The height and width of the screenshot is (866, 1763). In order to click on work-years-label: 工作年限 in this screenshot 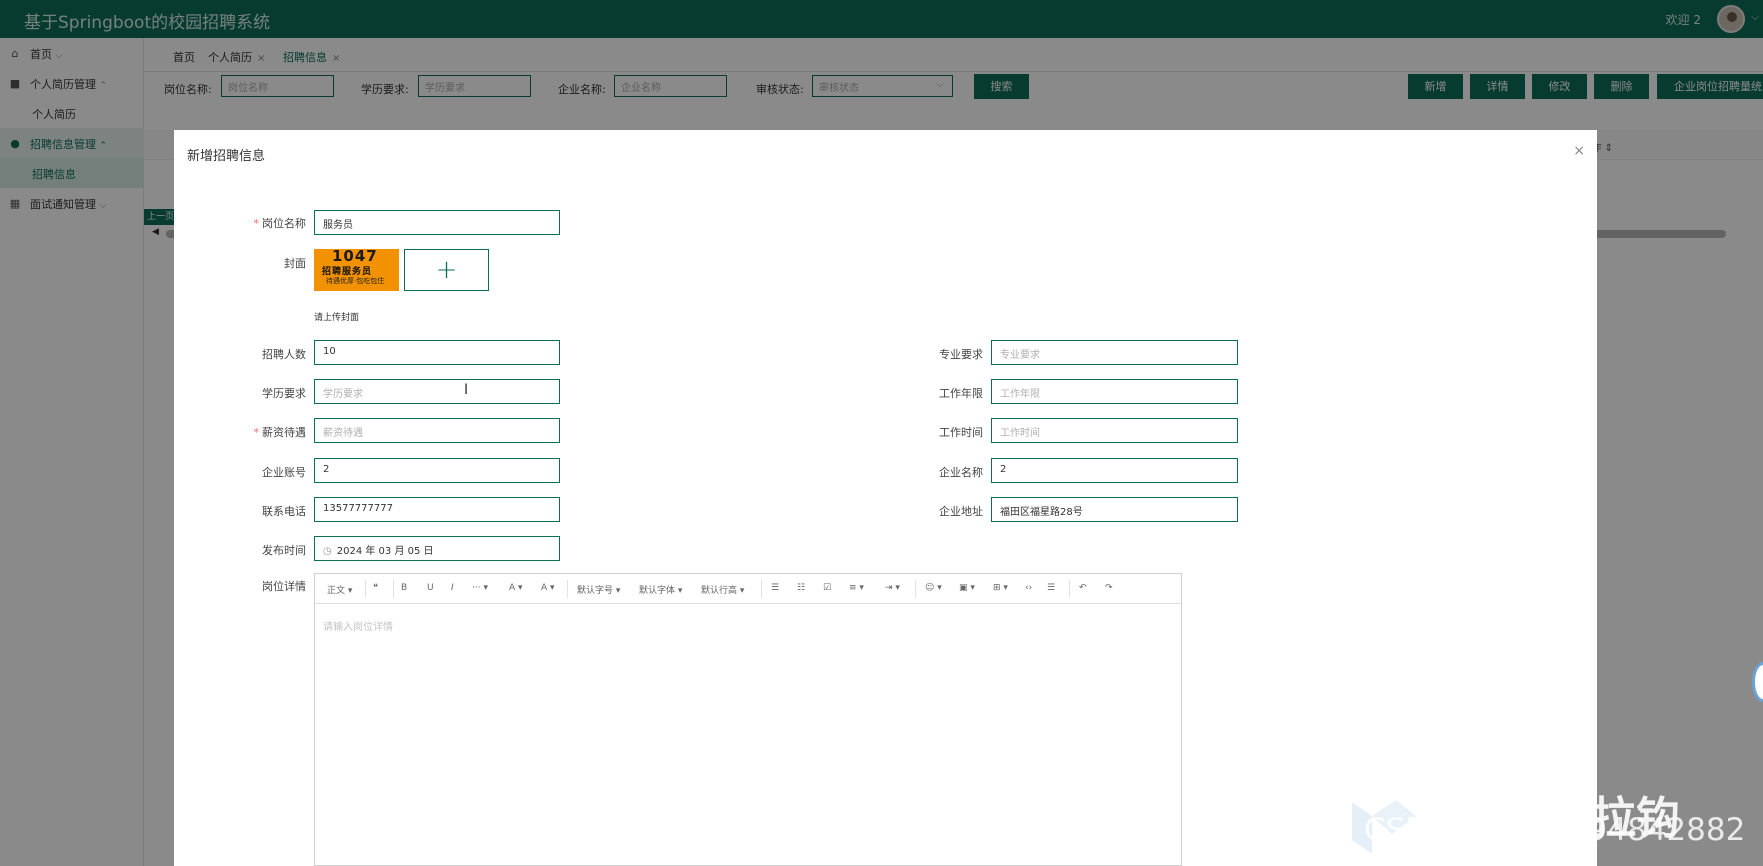, I will do `click(961, 393)`.